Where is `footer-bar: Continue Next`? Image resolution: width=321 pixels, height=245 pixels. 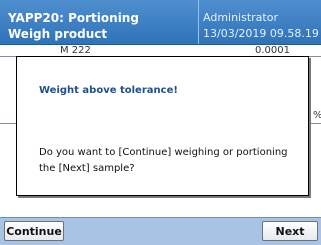 footer-bar: Continue Next is located at coordinates (160, 231).